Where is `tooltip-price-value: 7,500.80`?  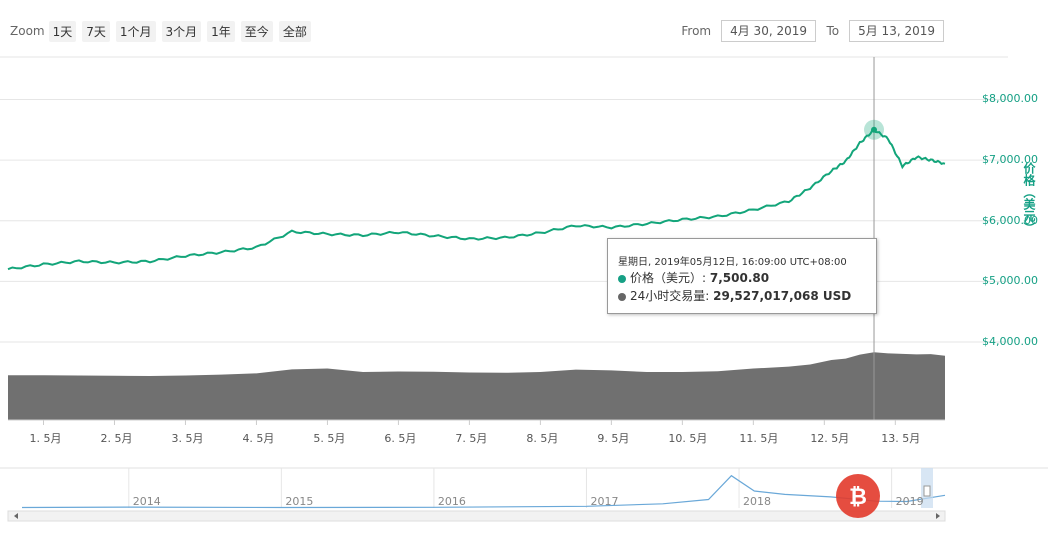
tooltip-price-value: 7,500.80 is located at coordinates (739, 278).